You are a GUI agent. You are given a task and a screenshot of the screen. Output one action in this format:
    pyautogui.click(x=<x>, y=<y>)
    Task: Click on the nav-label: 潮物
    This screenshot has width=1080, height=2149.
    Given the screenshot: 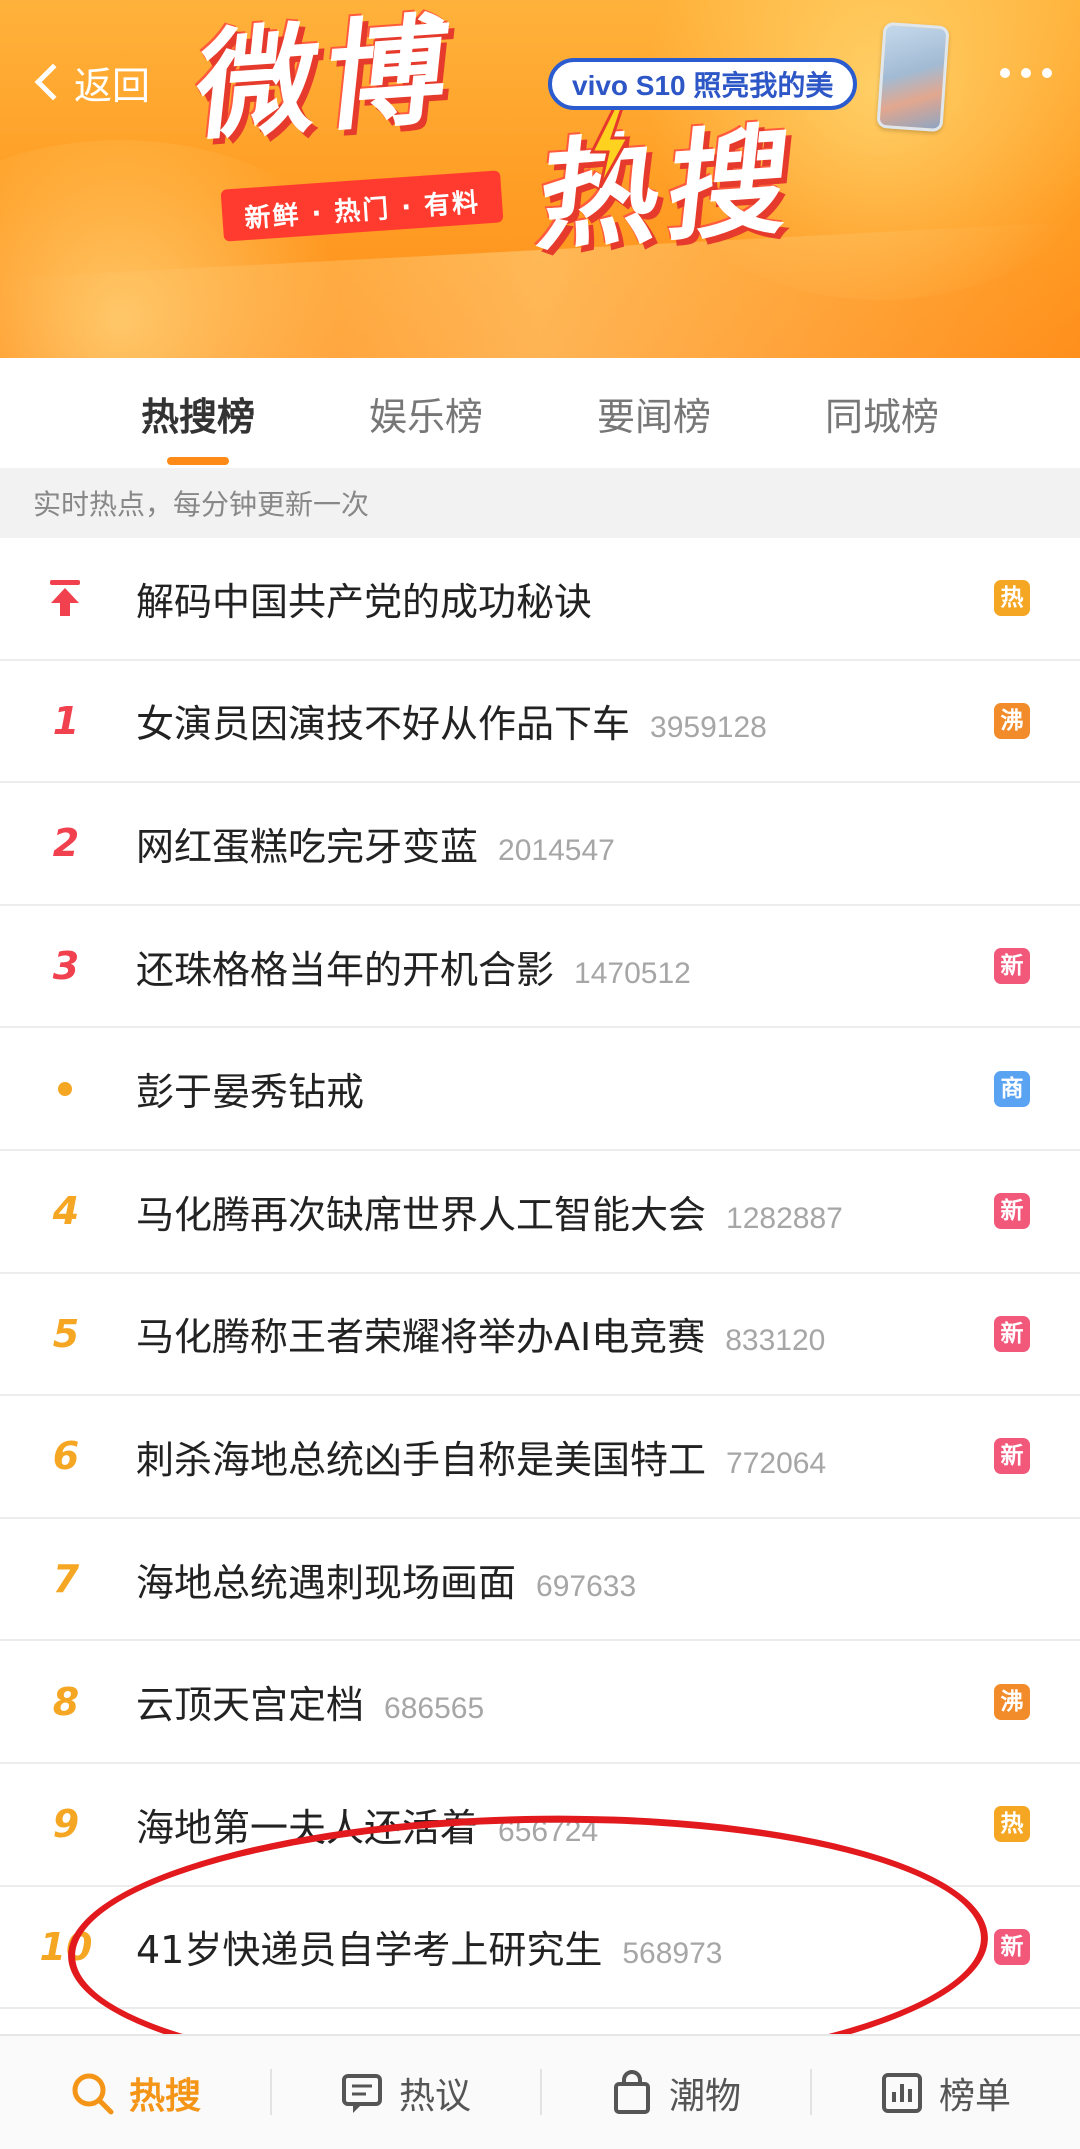 What is the action you would take?
    pyautogui.click(x=704, y=2096)
    